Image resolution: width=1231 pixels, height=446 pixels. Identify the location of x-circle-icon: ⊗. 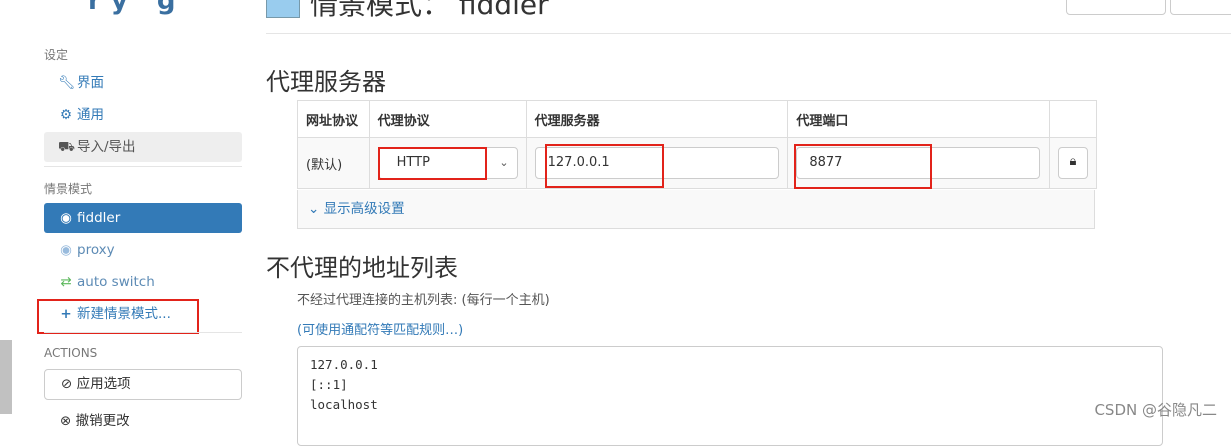
(66, 421).